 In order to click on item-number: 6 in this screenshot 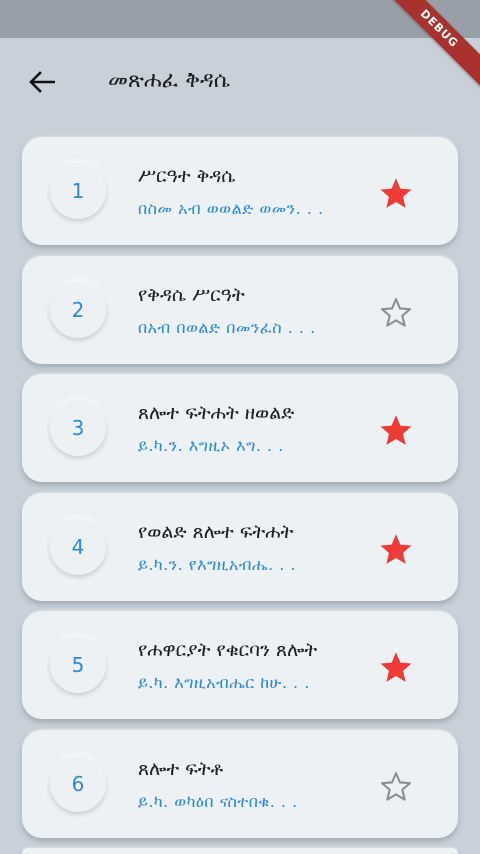, I will do `click(78, 784)`.